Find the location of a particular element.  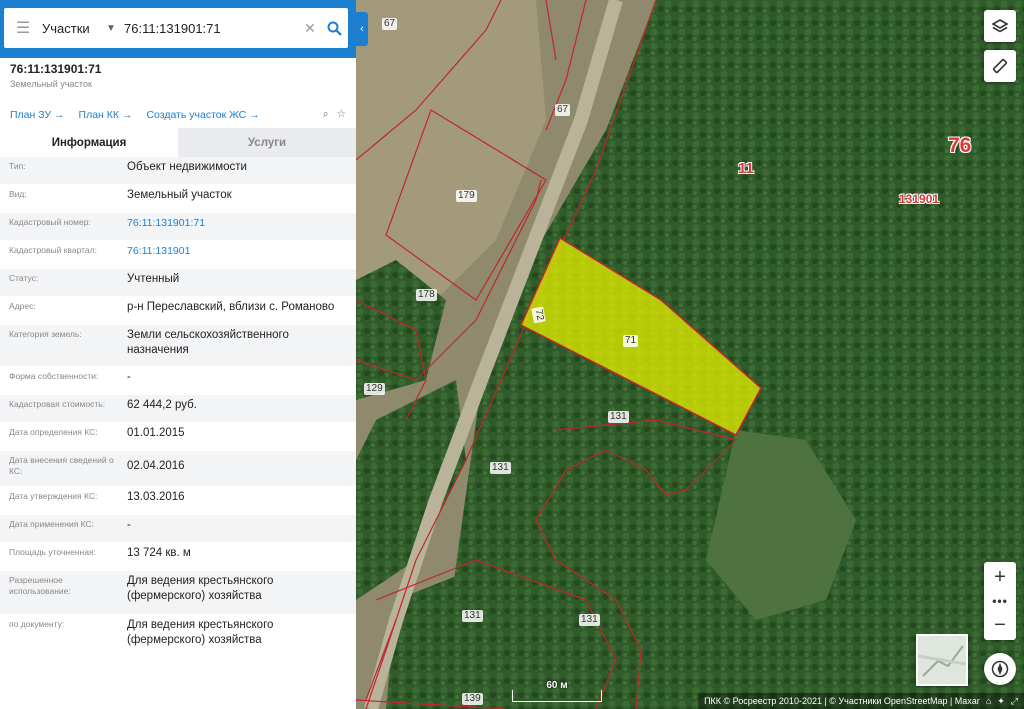

detail-value: 13.03.2016 is located at coordinates (156, 497).